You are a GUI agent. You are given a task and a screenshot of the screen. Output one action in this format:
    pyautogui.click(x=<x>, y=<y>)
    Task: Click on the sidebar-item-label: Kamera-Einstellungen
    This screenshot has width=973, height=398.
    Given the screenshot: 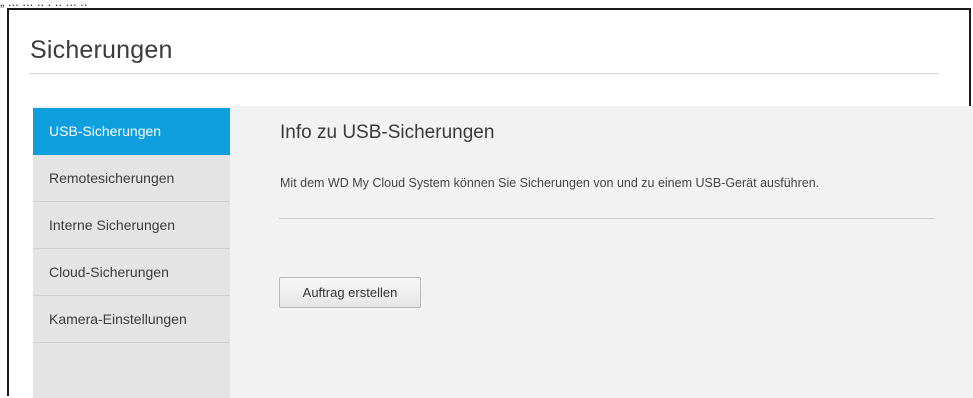 What is the action you would take?
    pyautogui.click(x=118, y=319)
    